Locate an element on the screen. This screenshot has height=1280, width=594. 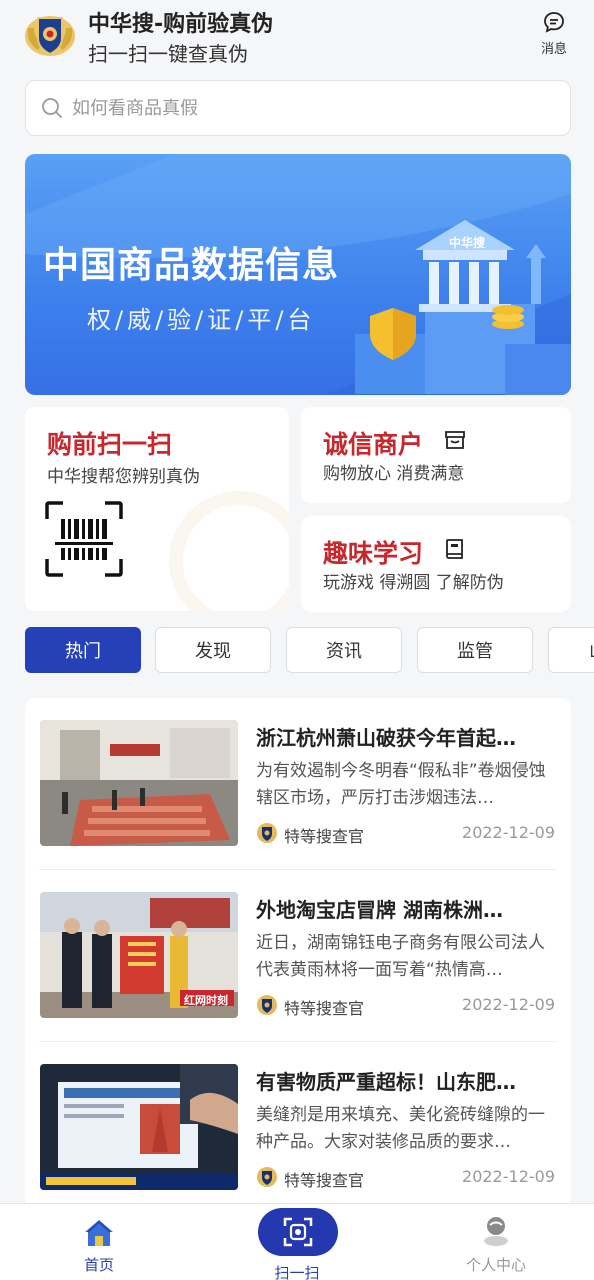
tab-regulation: 监管 is located at coordinates (475, 650).